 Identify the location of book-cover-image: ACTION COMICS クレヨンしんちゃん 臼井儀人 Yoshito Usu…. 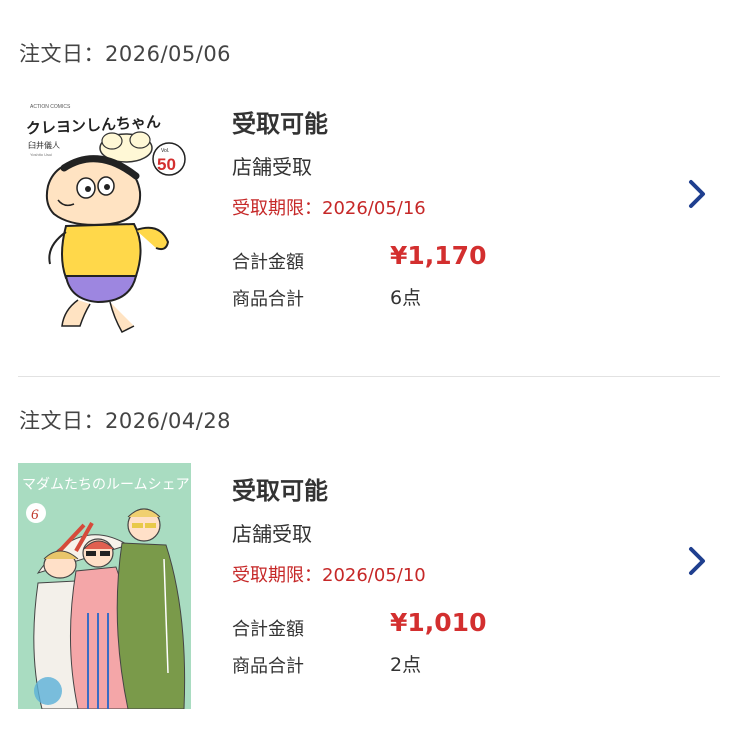
(104, 219).